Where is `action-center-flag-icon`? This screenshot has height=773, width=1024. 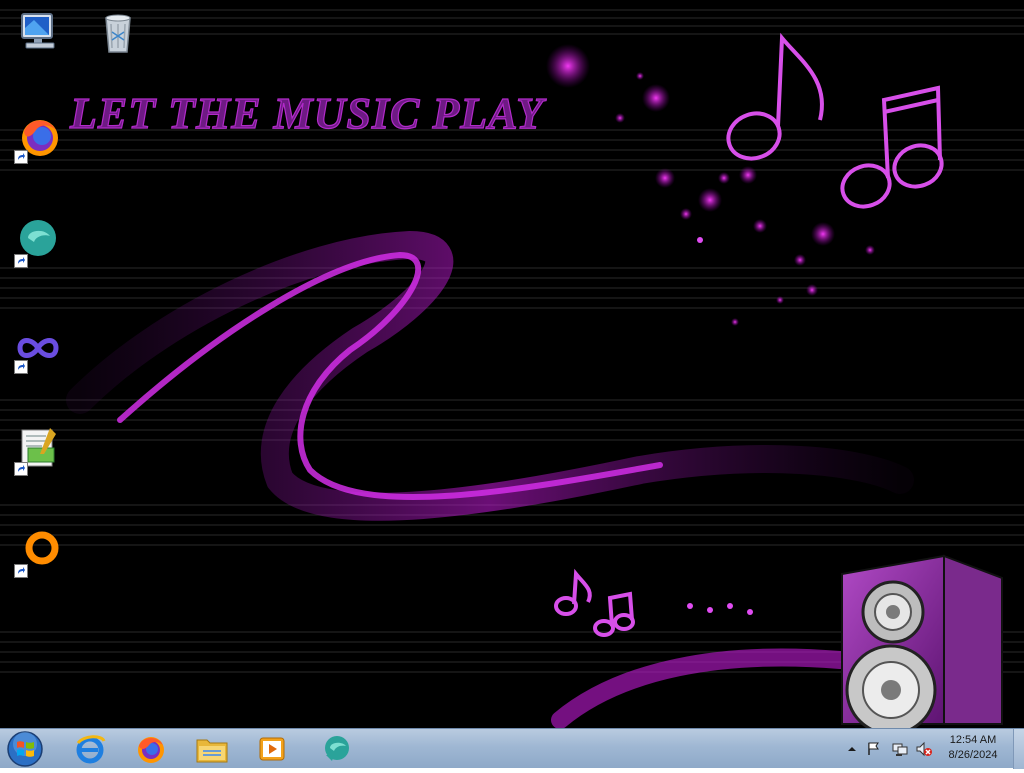
action-center-flag-icon is located at coordinates (874, 749).